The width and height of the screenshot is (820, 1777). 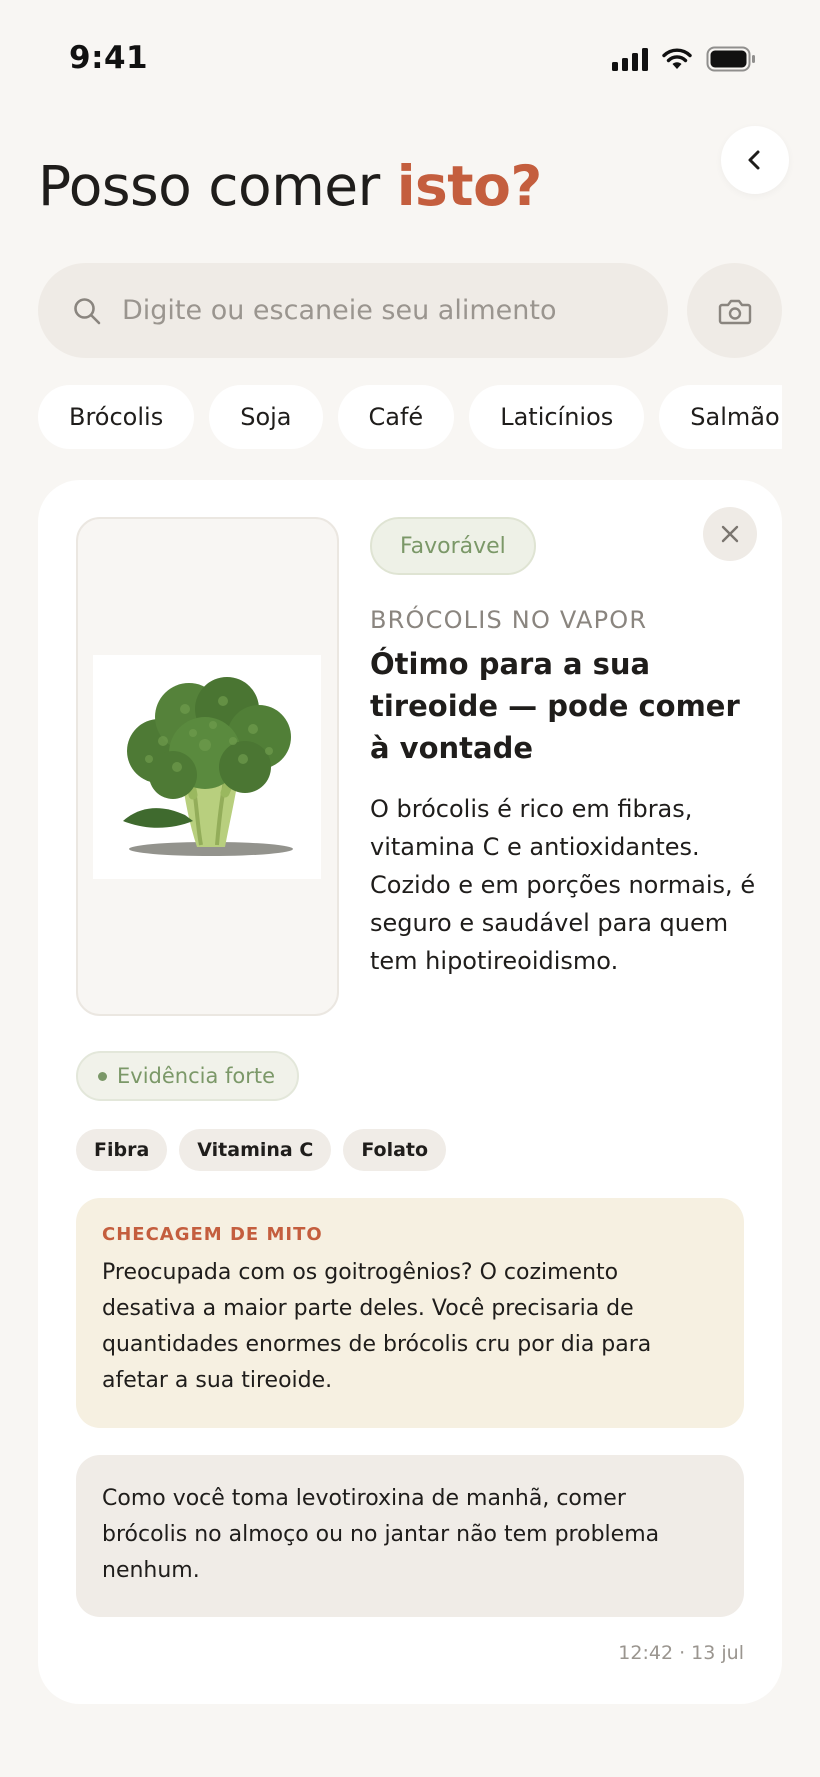 I want to click on close-button, so click(x=730, y=534).